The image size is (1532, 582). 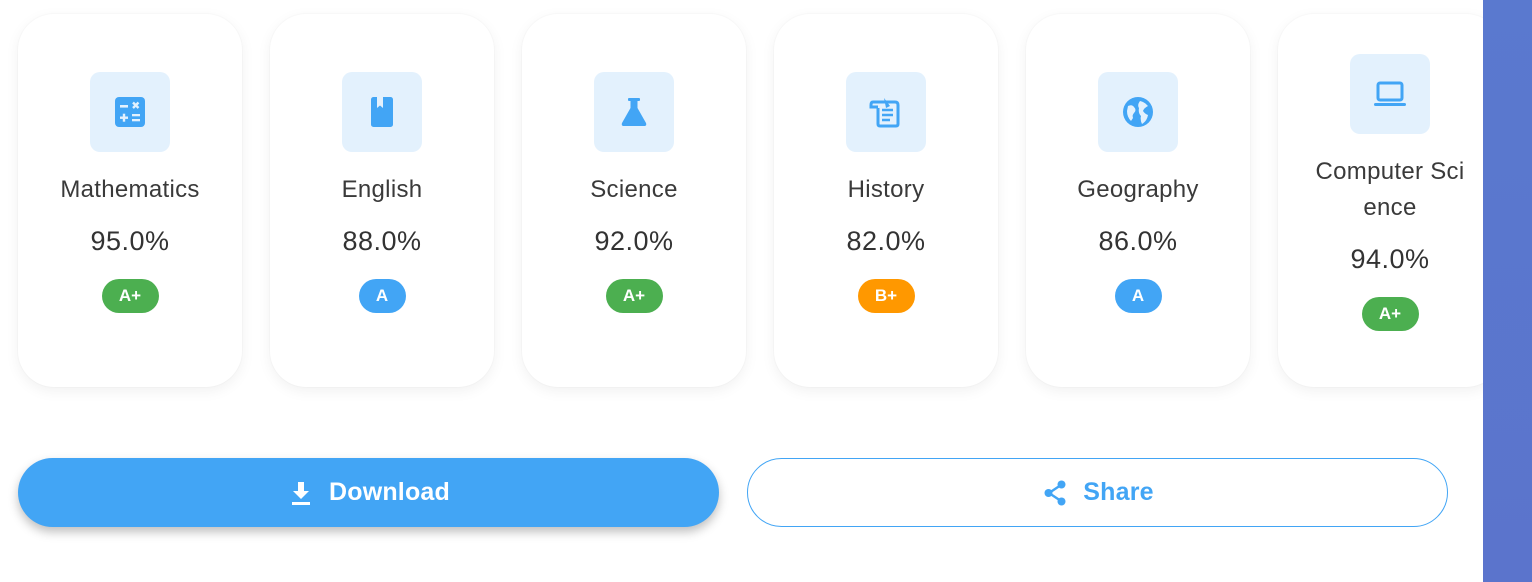 I want to click on share-icon, so click(x=1055, y=493).